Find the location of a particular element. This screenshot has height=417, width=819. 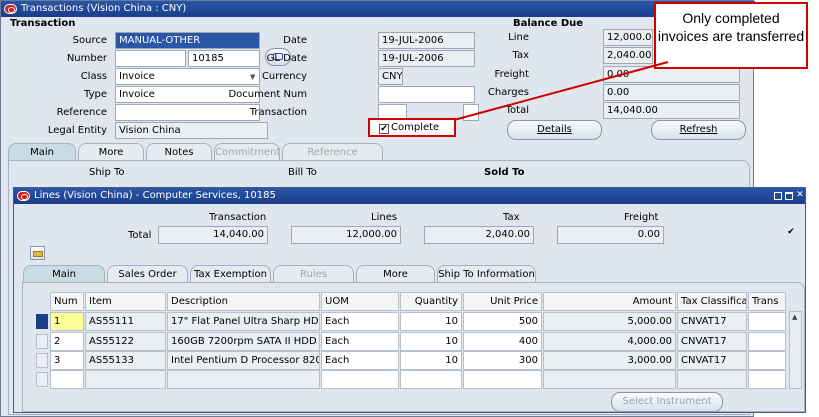

cell-unit-price: 500 is located at coordinates (502, 321).